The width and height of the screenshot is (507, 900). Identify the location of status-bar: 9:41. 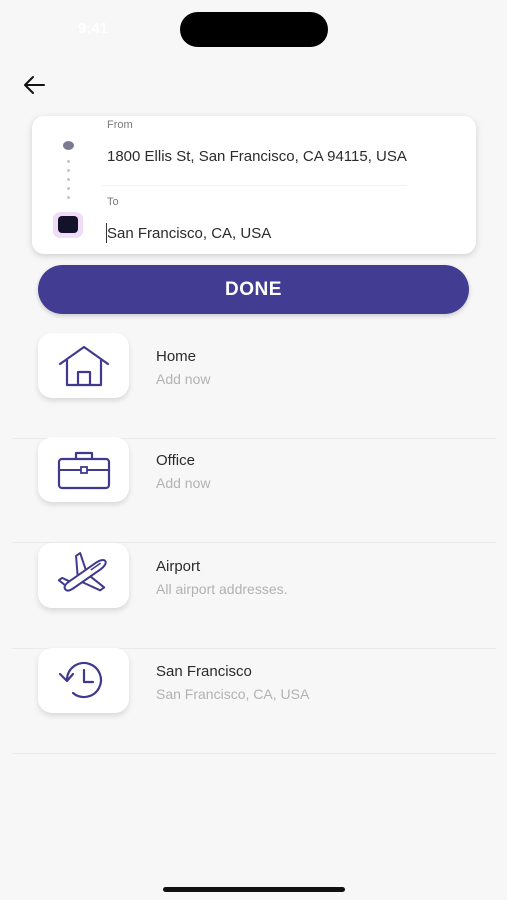
(253, 28).